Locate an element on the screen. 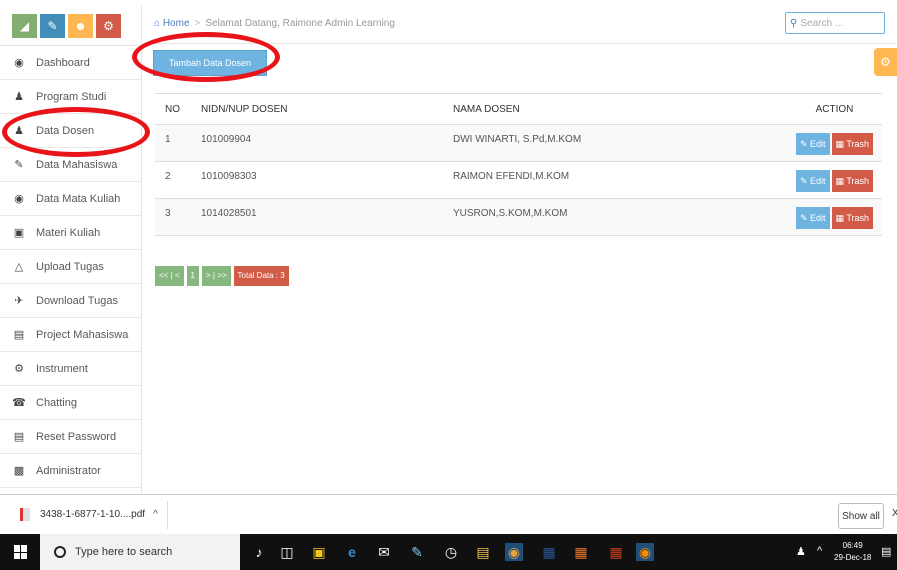 The image size is (897, 570). sidebar-item-dashboard: ◉ Dashboard is located at coordinates (70, 63).